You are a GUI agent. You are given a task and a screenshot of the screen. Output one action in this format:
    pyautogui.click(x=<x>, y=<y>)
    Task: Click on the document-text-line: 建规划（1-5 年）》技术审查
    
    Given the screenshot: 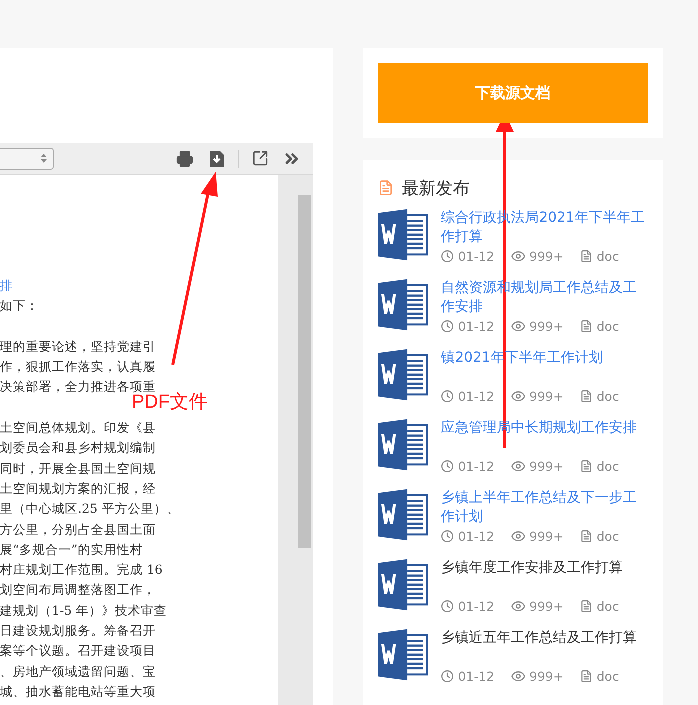 What is the action you would take?
    pyautogui.click(x=84, y=611)
    